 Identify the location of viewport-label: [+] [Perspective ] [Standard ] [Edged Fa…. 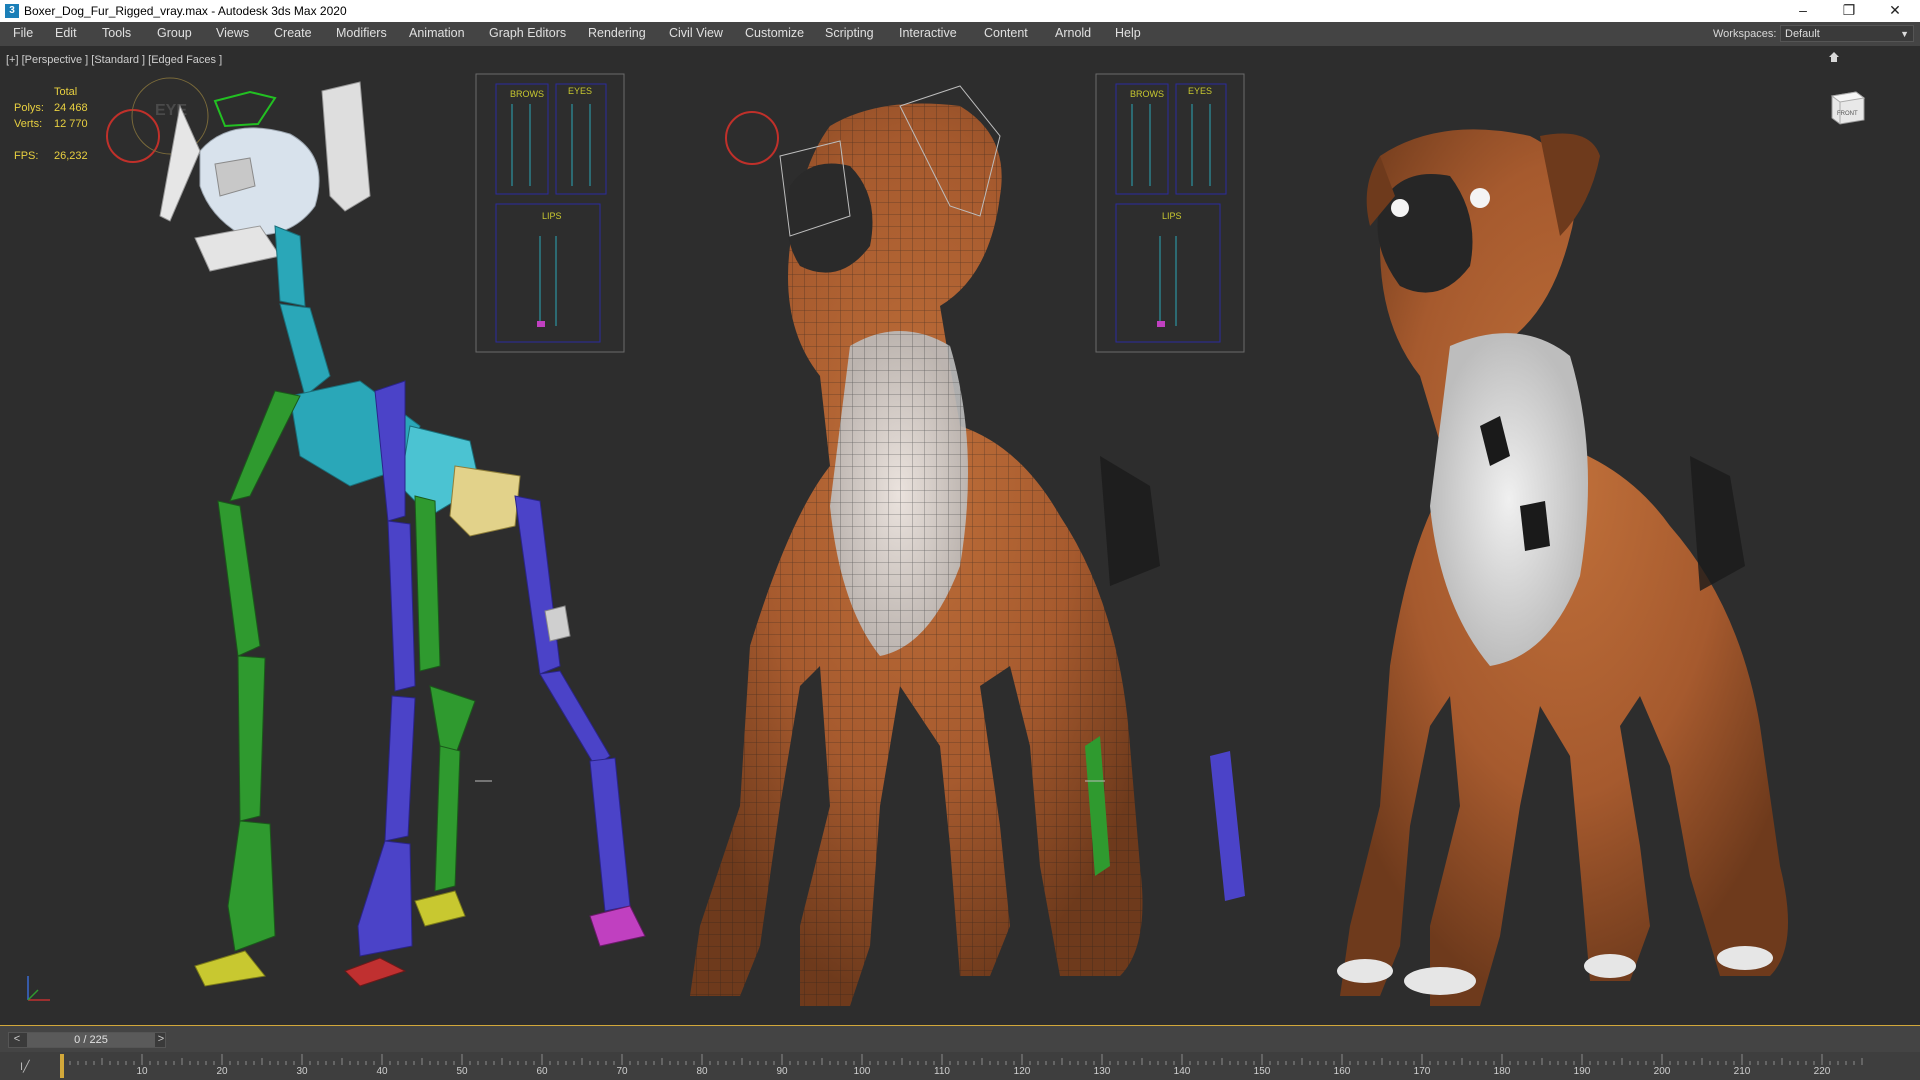
(114, 60).